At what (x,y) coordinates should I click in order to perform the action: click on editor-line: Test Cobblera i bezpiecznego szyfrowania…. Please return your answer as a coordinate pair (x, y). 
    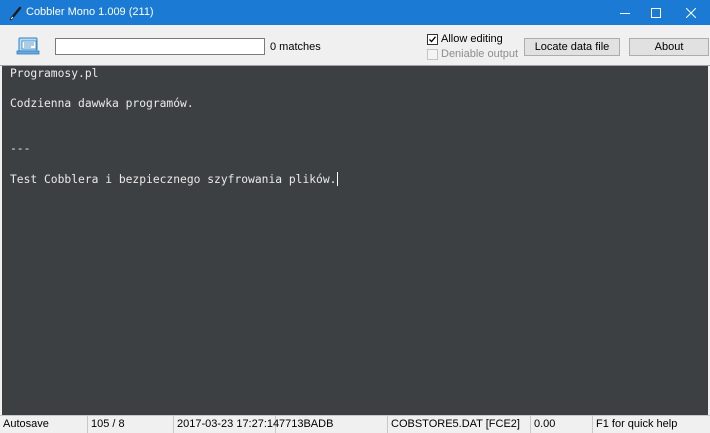
    Looking at the image, I should click on (173, 179).